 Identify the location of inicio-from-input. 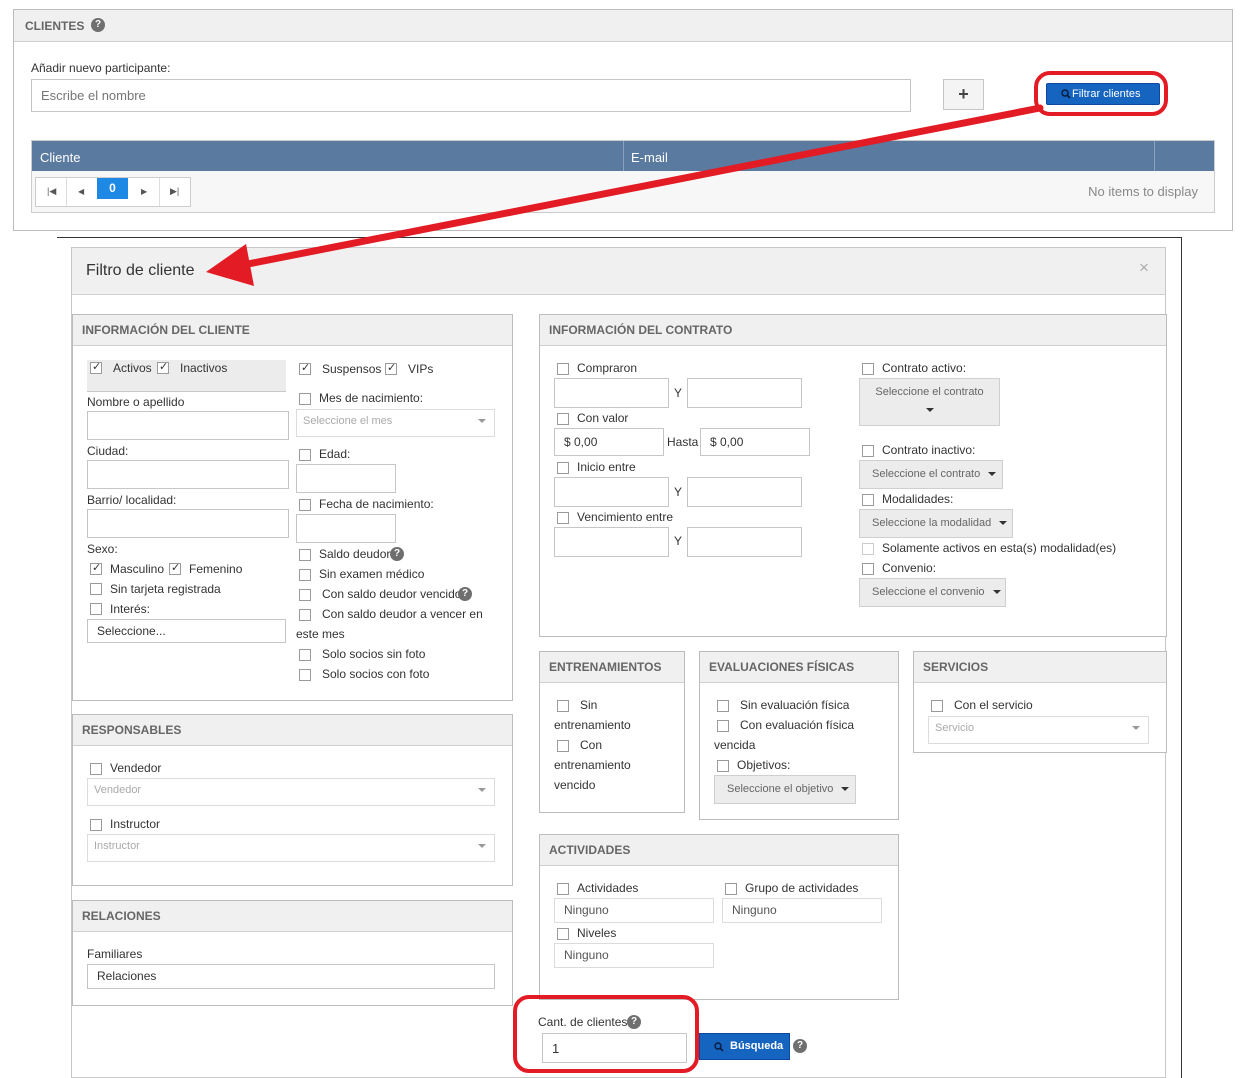
(611, 492).